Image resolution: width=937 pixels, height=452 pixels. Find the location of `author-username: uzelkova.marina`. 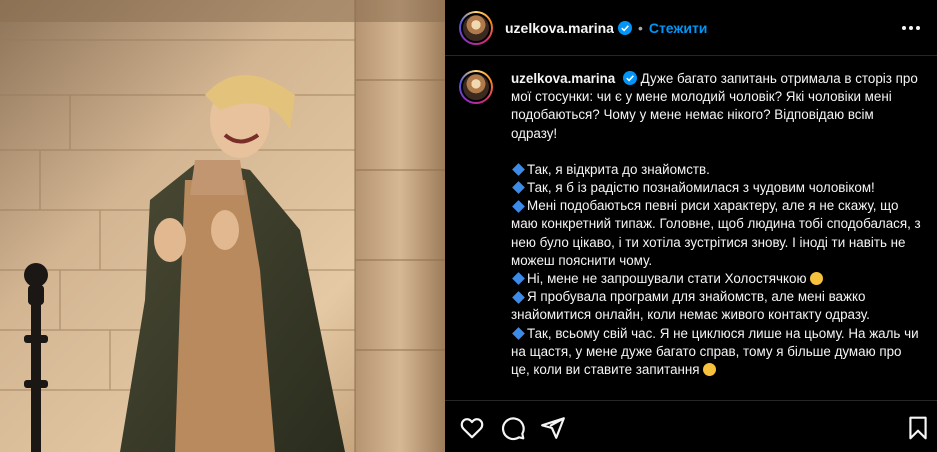

author-username: uzelkova.marina is located at coordinates (559, 28).